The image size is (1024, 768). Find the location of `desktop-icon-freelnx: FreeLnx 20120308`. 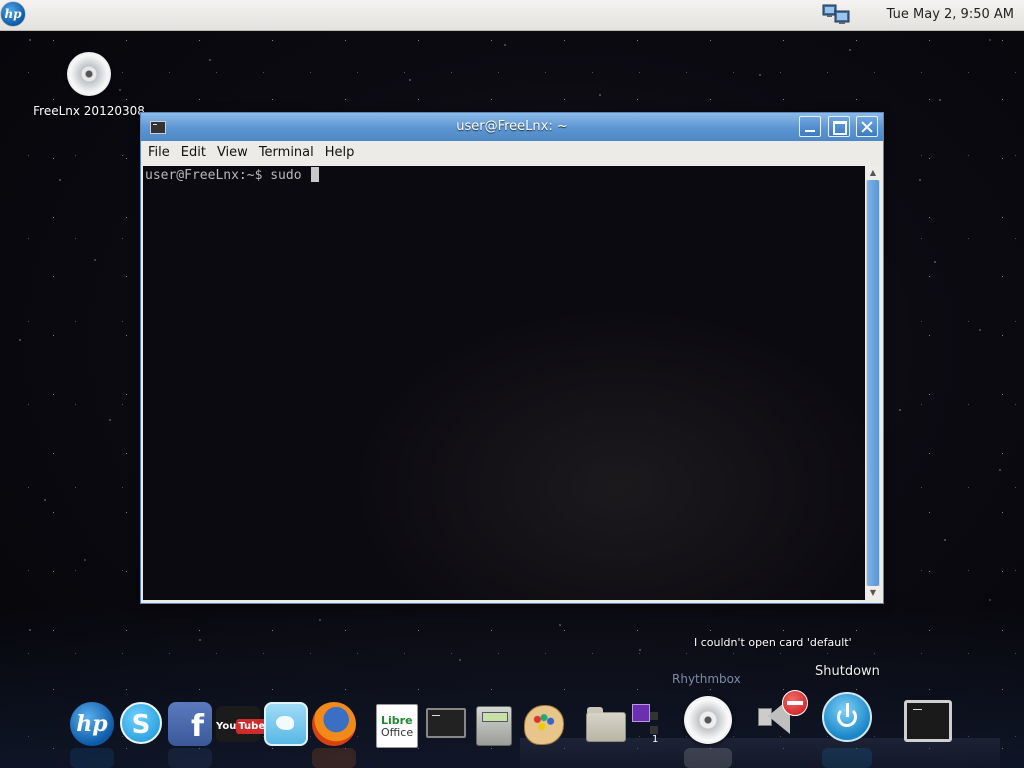

desktop-icon-freelnx: FreeLnx 20120308 is located at coordinates (89, 85).